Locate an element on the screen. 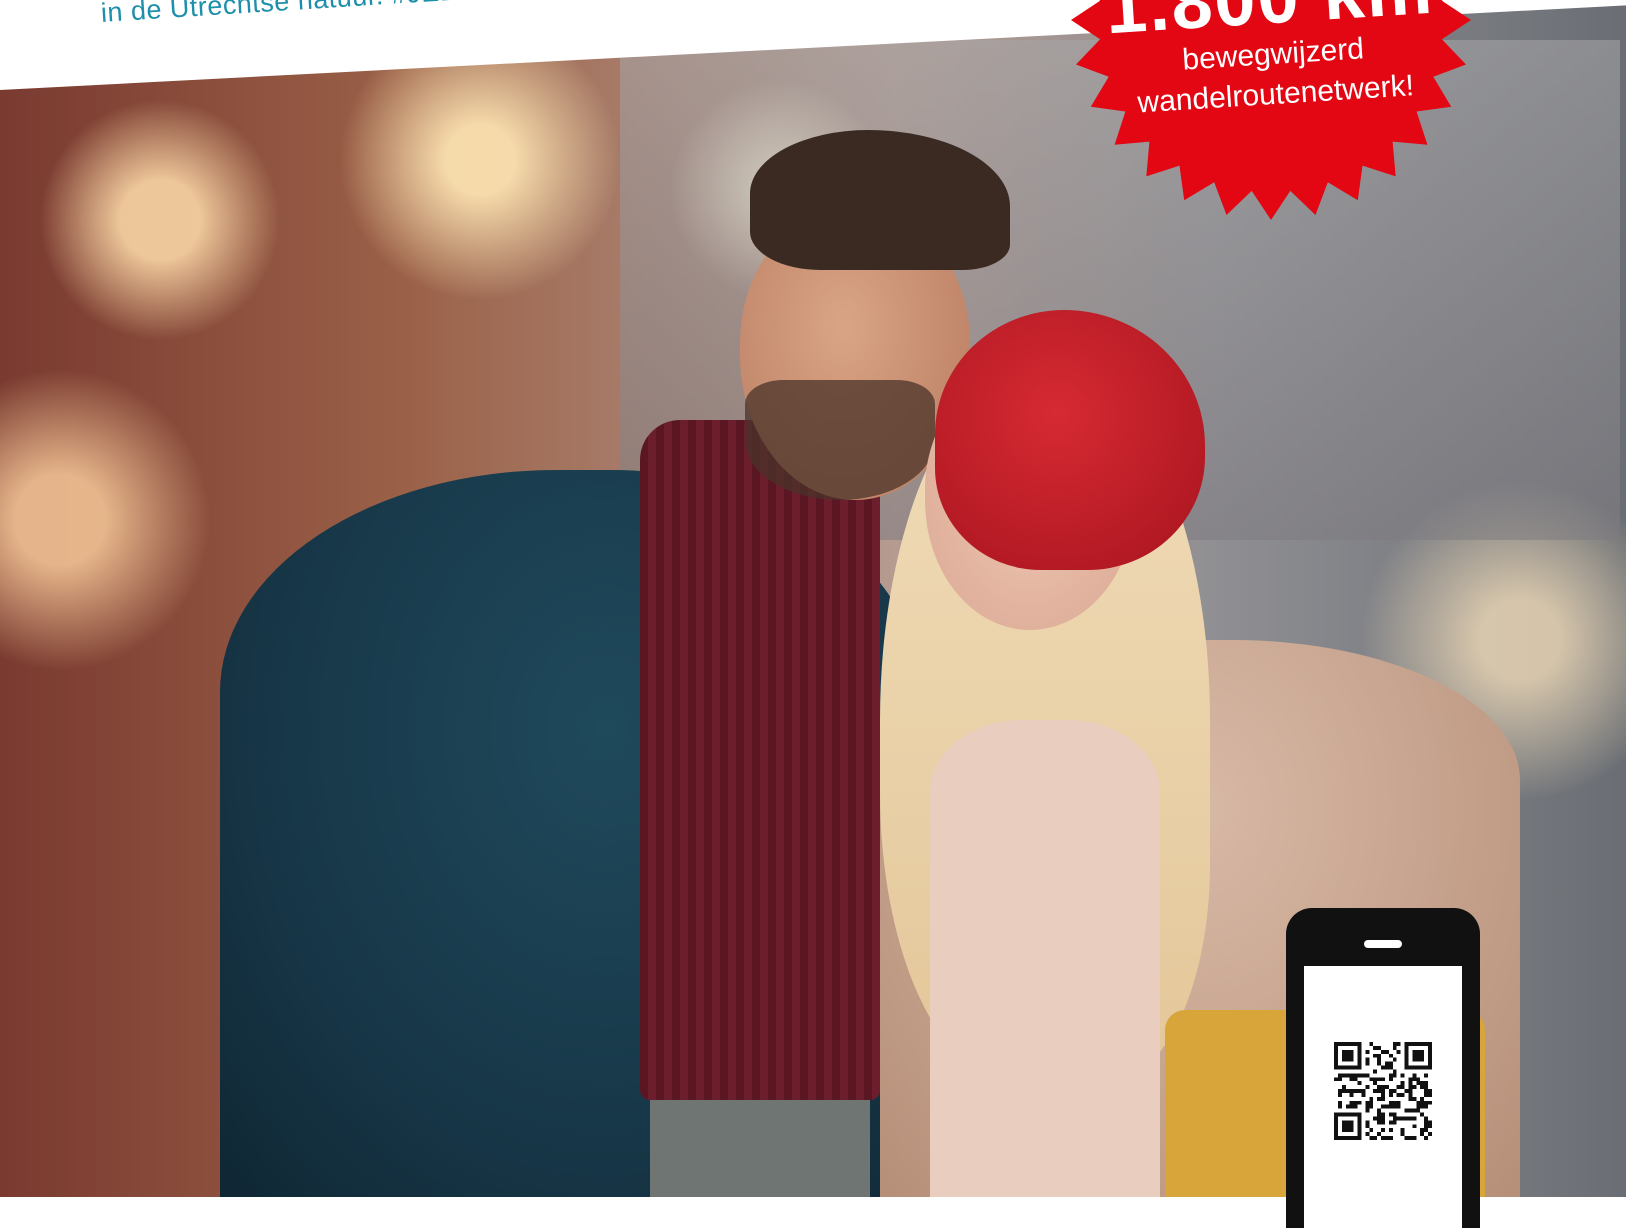 This screenshot has height=1228, width=1626. phone-graphic is located at coordinates (1383, 1068).